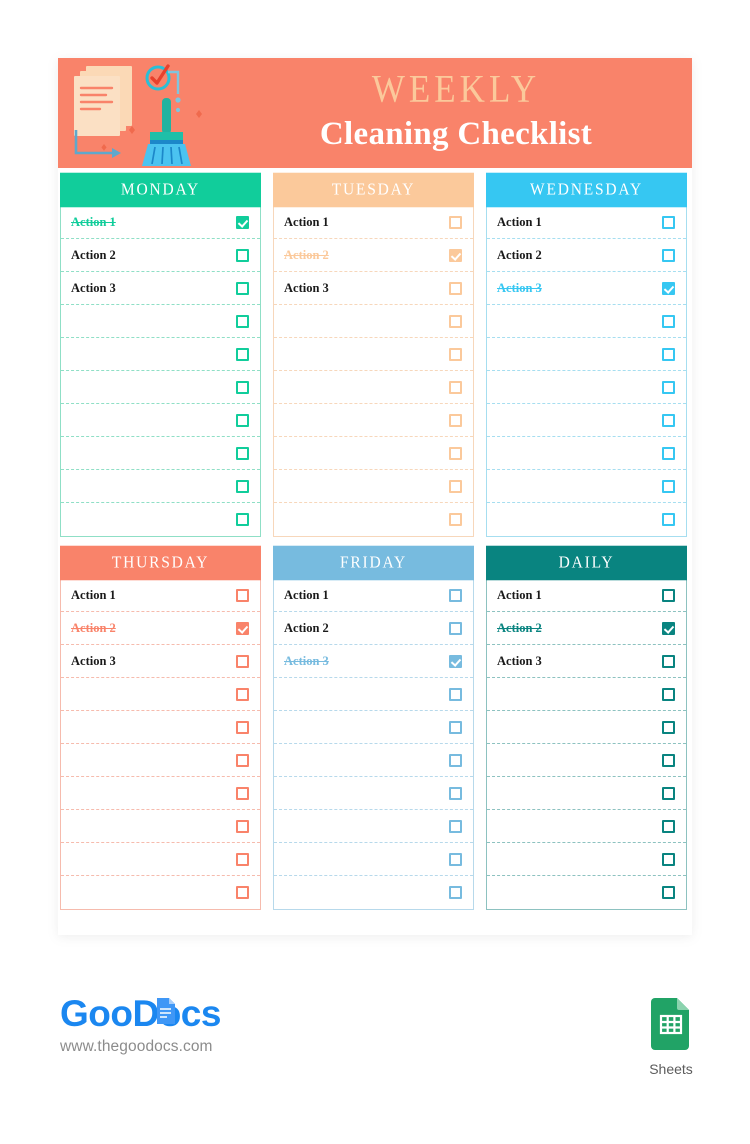 The height and width of the screenshot is (1144, 750). What do you see at coordinates (140, 1025) in the screenshot?
I see `goodocs-logo: GooDocs www.thegoodocs.com` at bounding box center [140, 1025].